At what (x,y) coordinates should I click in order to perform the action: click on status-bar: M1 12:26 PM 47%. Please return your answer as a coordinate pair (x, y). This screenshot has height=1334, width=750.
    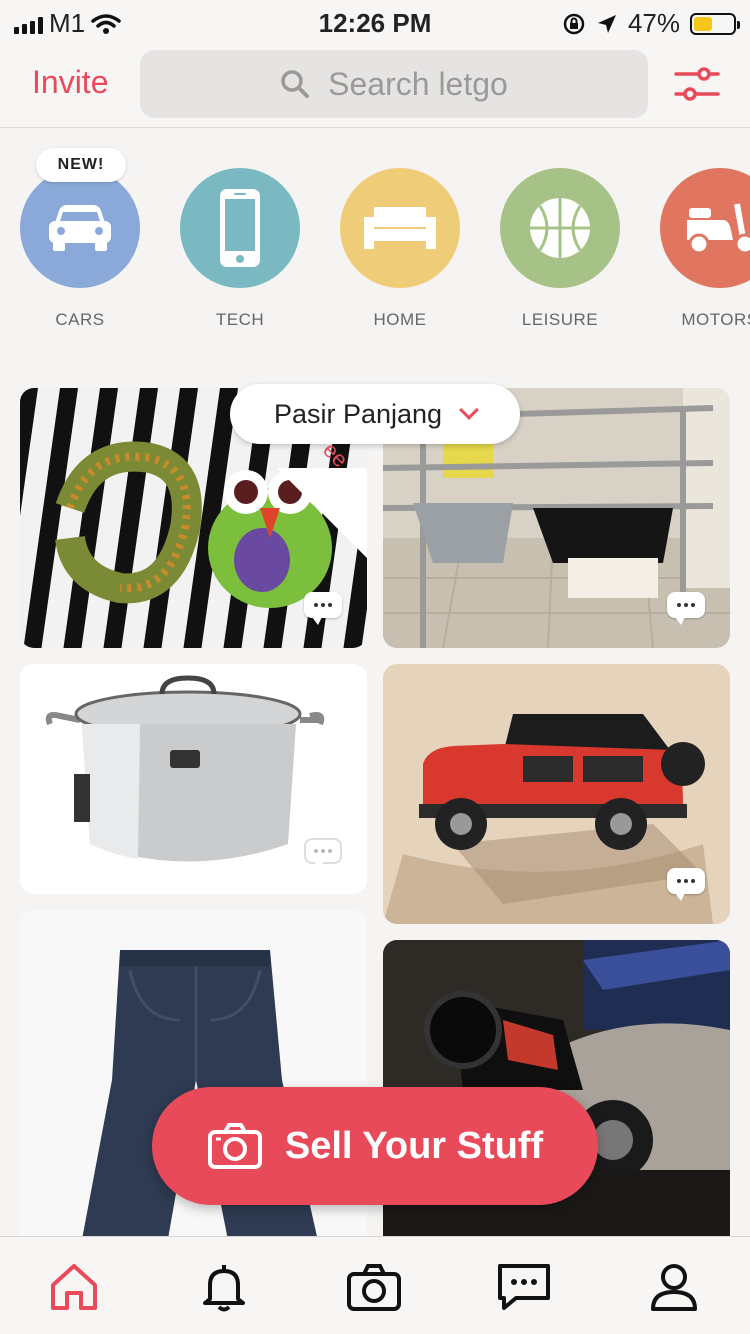
    Looking at the image, I should click on (375, 20).